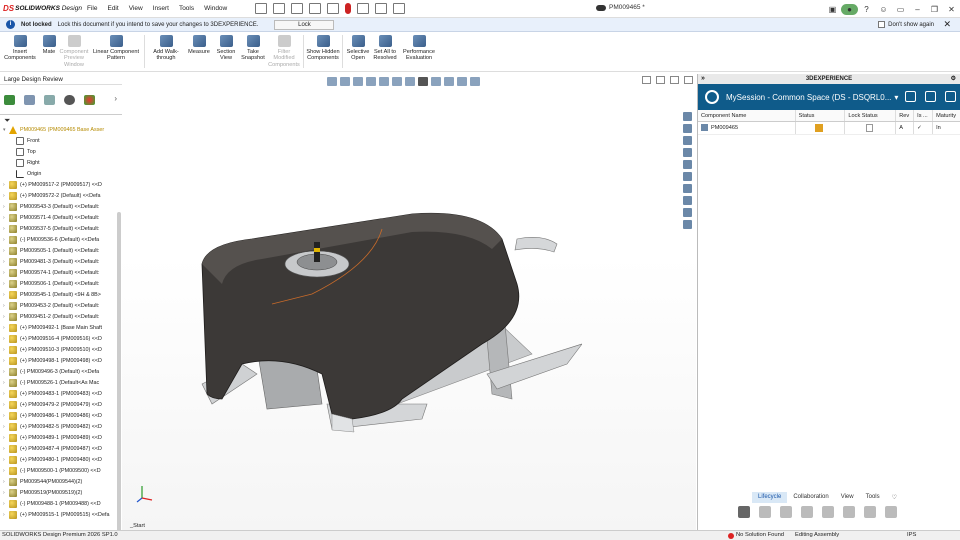  Describe the element at coordinates (199, 51) in the screenshot. I see `measure-button: Measure` at that location.